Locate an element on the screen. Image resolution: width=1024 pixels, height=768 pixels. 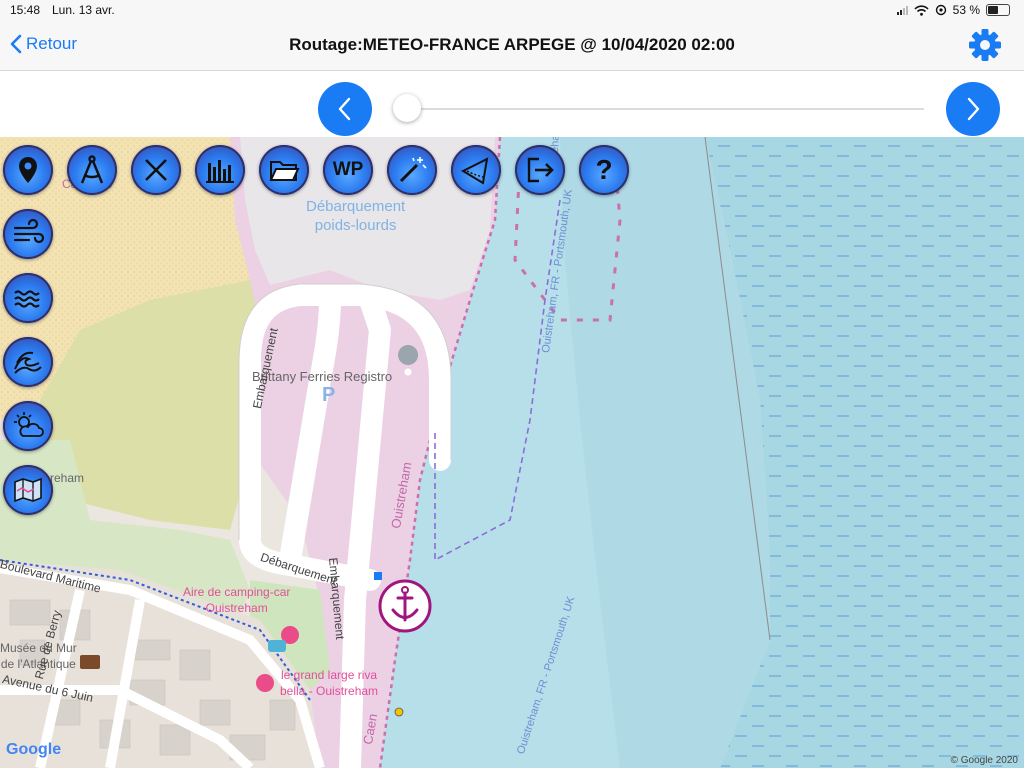
time-slider-thumb is located at coordinates (407, 108).